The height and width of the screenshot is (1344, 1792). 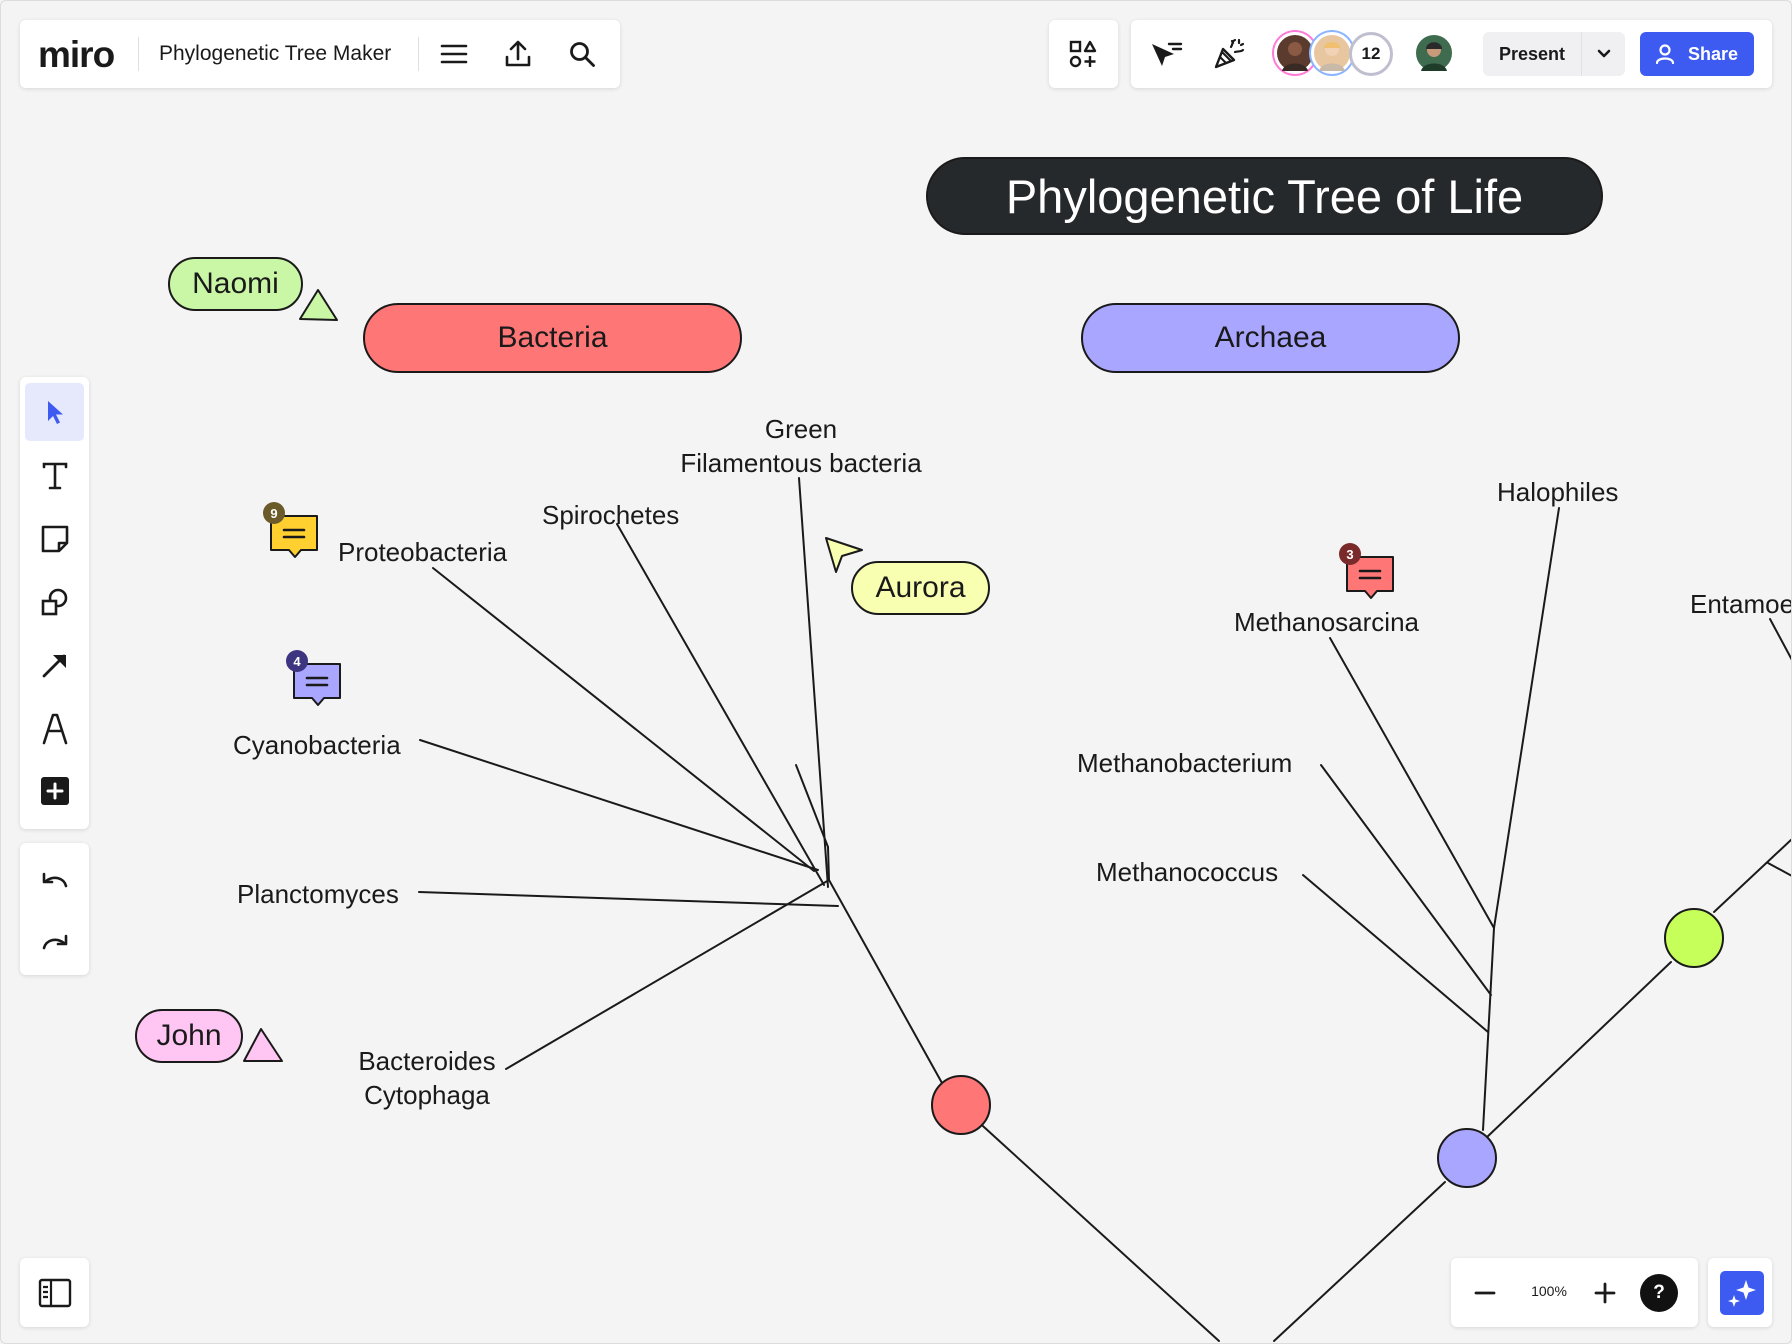 What do you see at coordinates (427, 1095) in the screenshot?
I see `taxon-bacteroides-line2: Cytophaga` at bounding box center [427, 1095].